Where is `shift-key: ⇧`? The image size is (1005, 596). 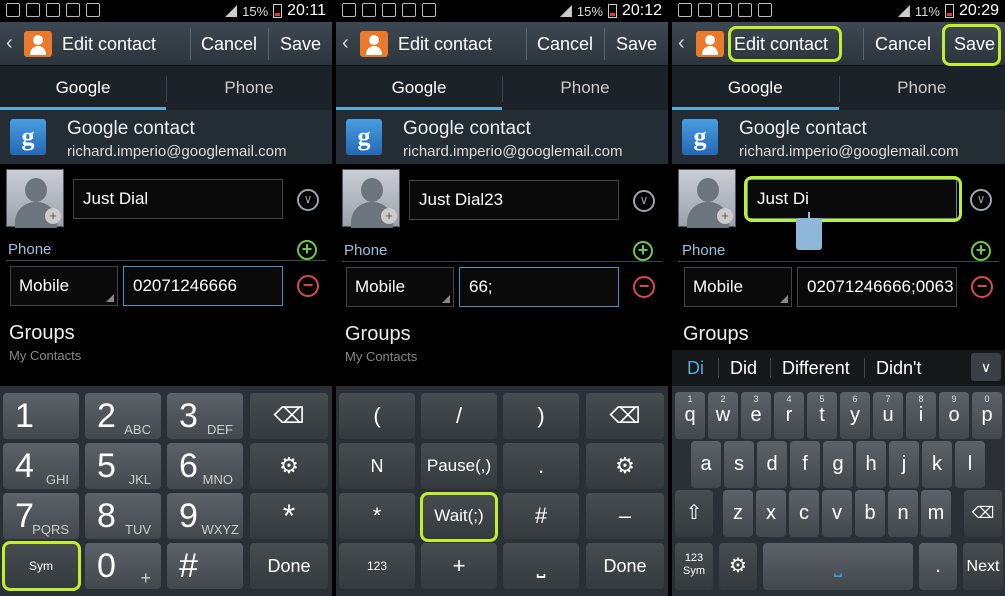
shift-key: ⇧ is located at coordinates (694, 513).